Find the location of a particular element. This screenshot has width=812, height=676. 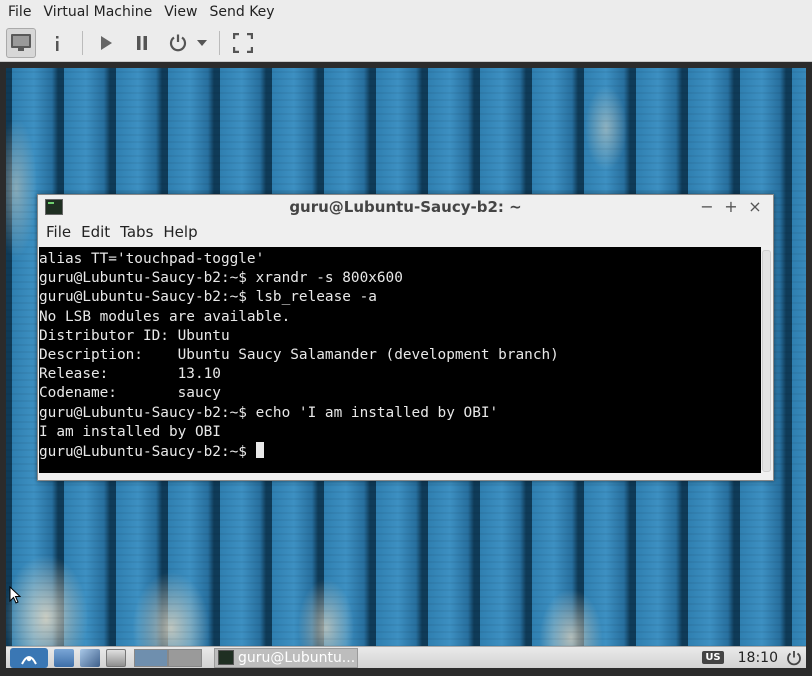

chevron-down-icon is located at coordinates (202, 42).